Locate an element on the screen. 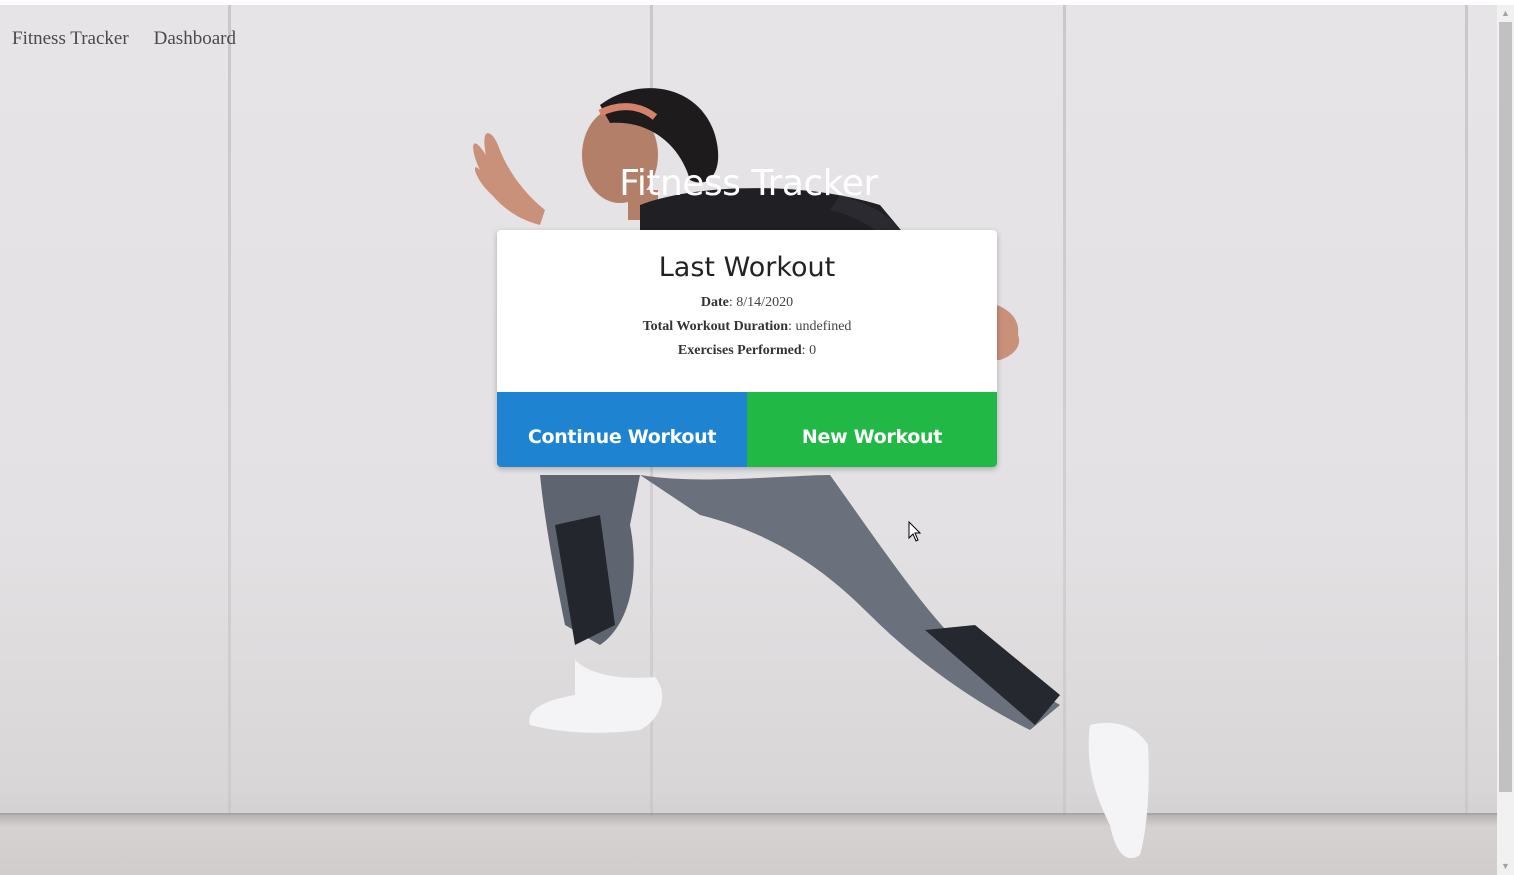 This screenshot has width=1514, height=875. stat-label: Total Workout Duration is located at coordinates (715, 326).